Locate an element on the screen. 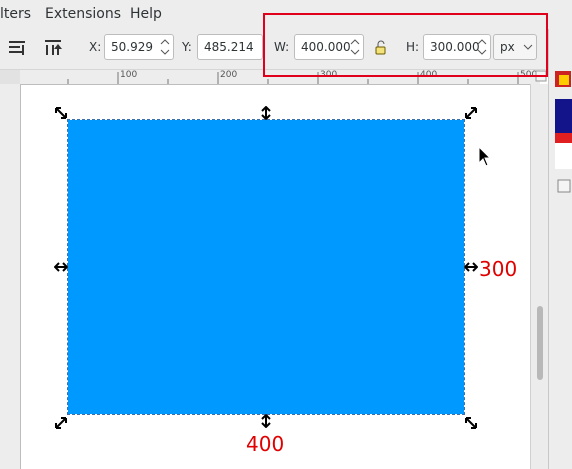  preview-icon is located at coordinates (563, 136).